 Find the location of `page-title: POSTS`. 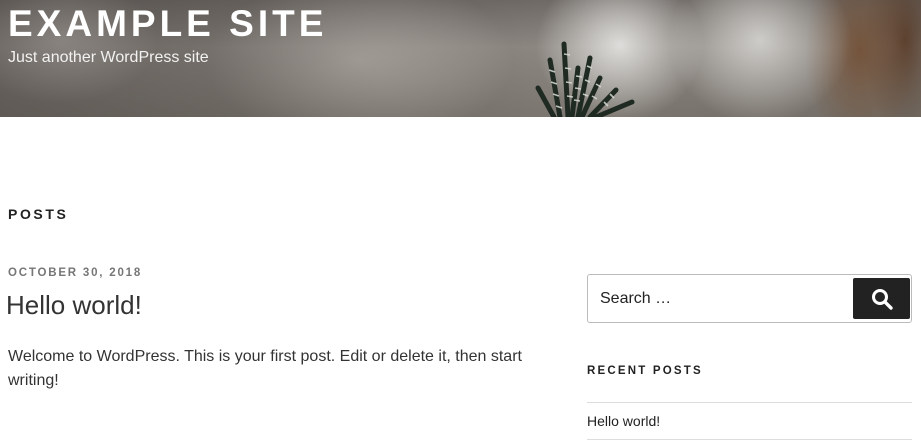

page-title: POSTS is located at coordinates (38, 214).